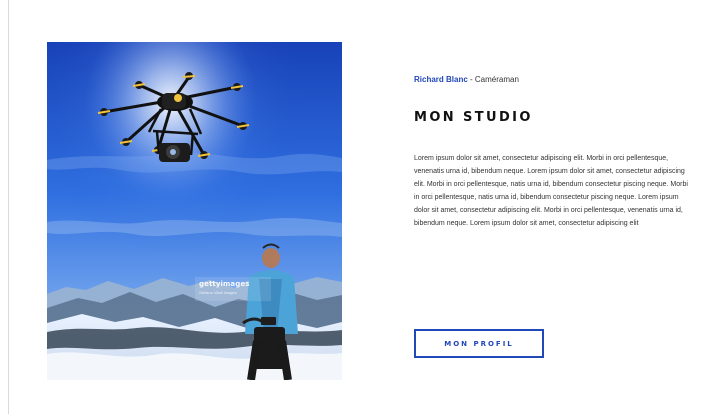 Image resolution: width=715 pixels, height=414 pixels. I want to click on watermark-brand: gettyimages, so click(224, 284).